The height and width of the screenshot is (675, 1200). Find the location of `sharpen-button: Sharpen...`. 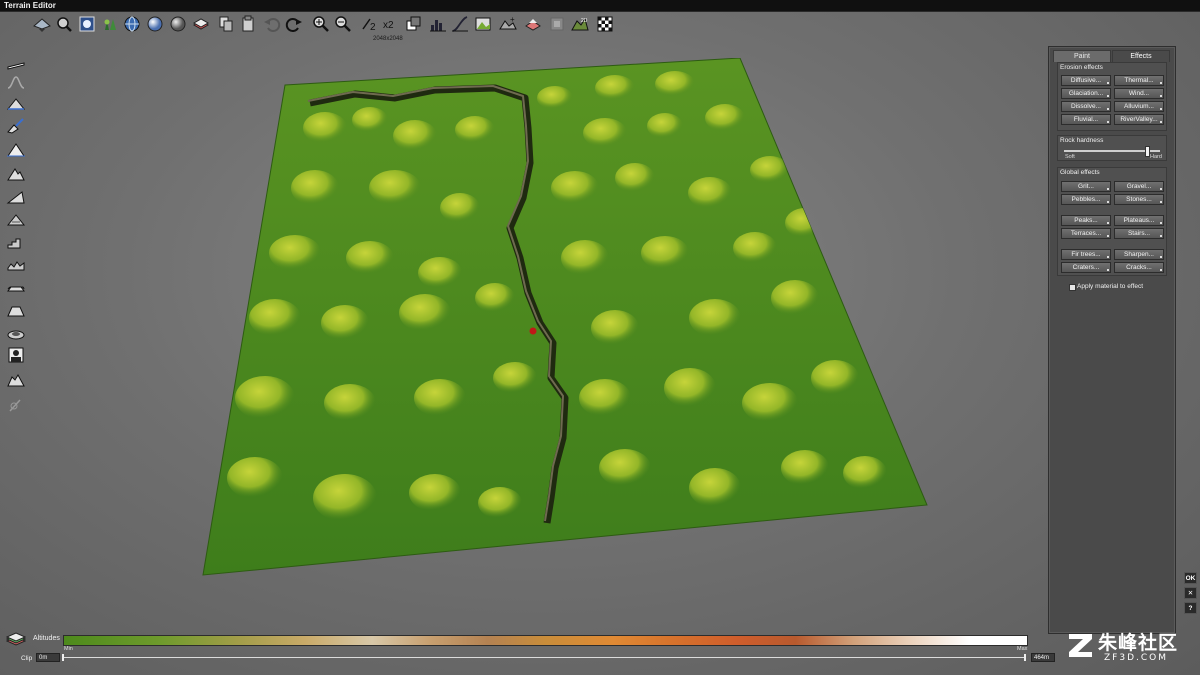

sharpen-button: Sharpen... is located at coordinates (1139, 254).